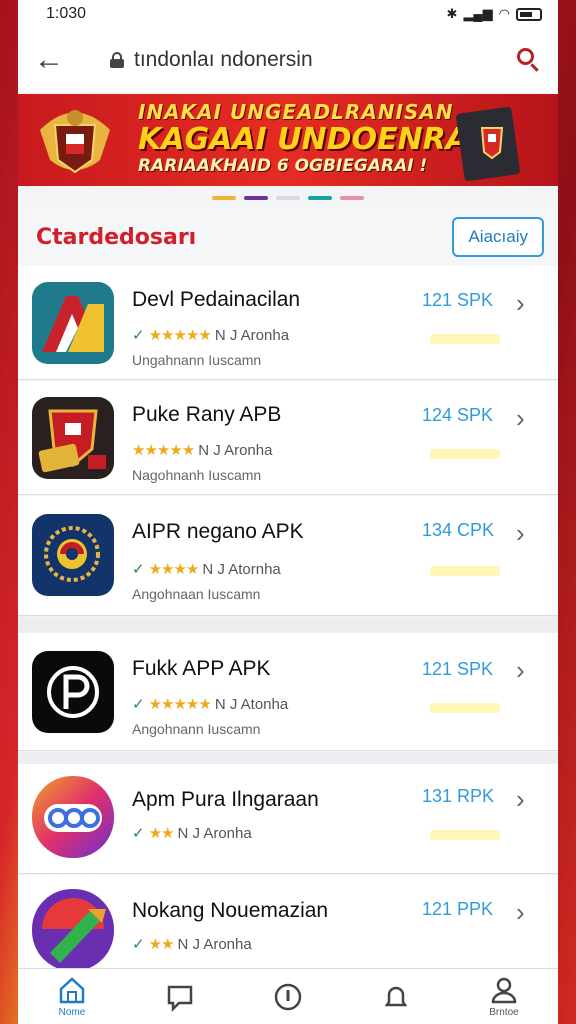 This screenshot has width=576, height=1024. Describe the element at coordinates (504, 990) in the screenshot. I see `profile-icon` at that location.